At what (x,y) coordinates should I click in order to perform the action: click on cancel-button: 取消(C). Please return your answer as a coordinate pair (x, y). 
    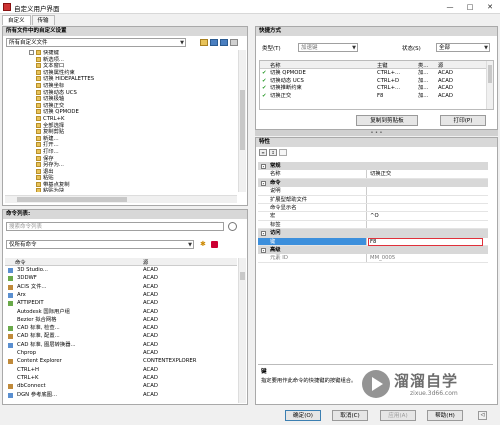
    Looking at the image, I should click on (350, 415).